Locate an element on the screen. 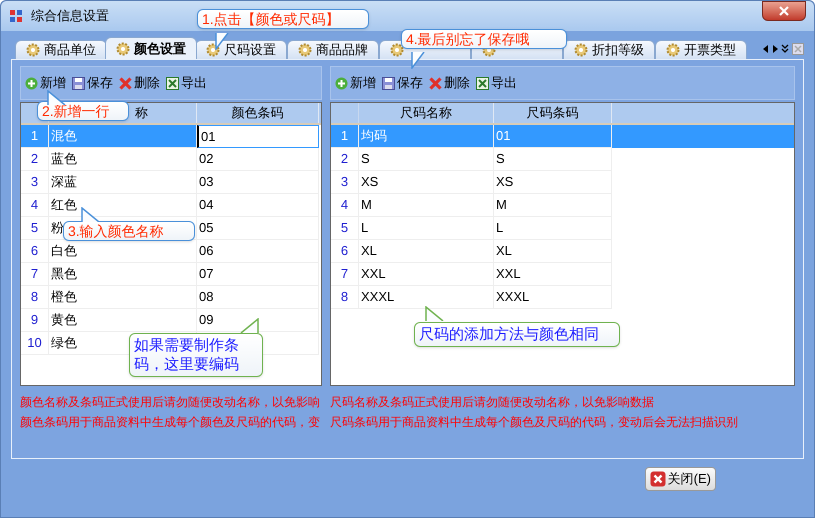 The height and width of the screenshot is (520, 815). close-window-button is located at coordinates (784, 11).